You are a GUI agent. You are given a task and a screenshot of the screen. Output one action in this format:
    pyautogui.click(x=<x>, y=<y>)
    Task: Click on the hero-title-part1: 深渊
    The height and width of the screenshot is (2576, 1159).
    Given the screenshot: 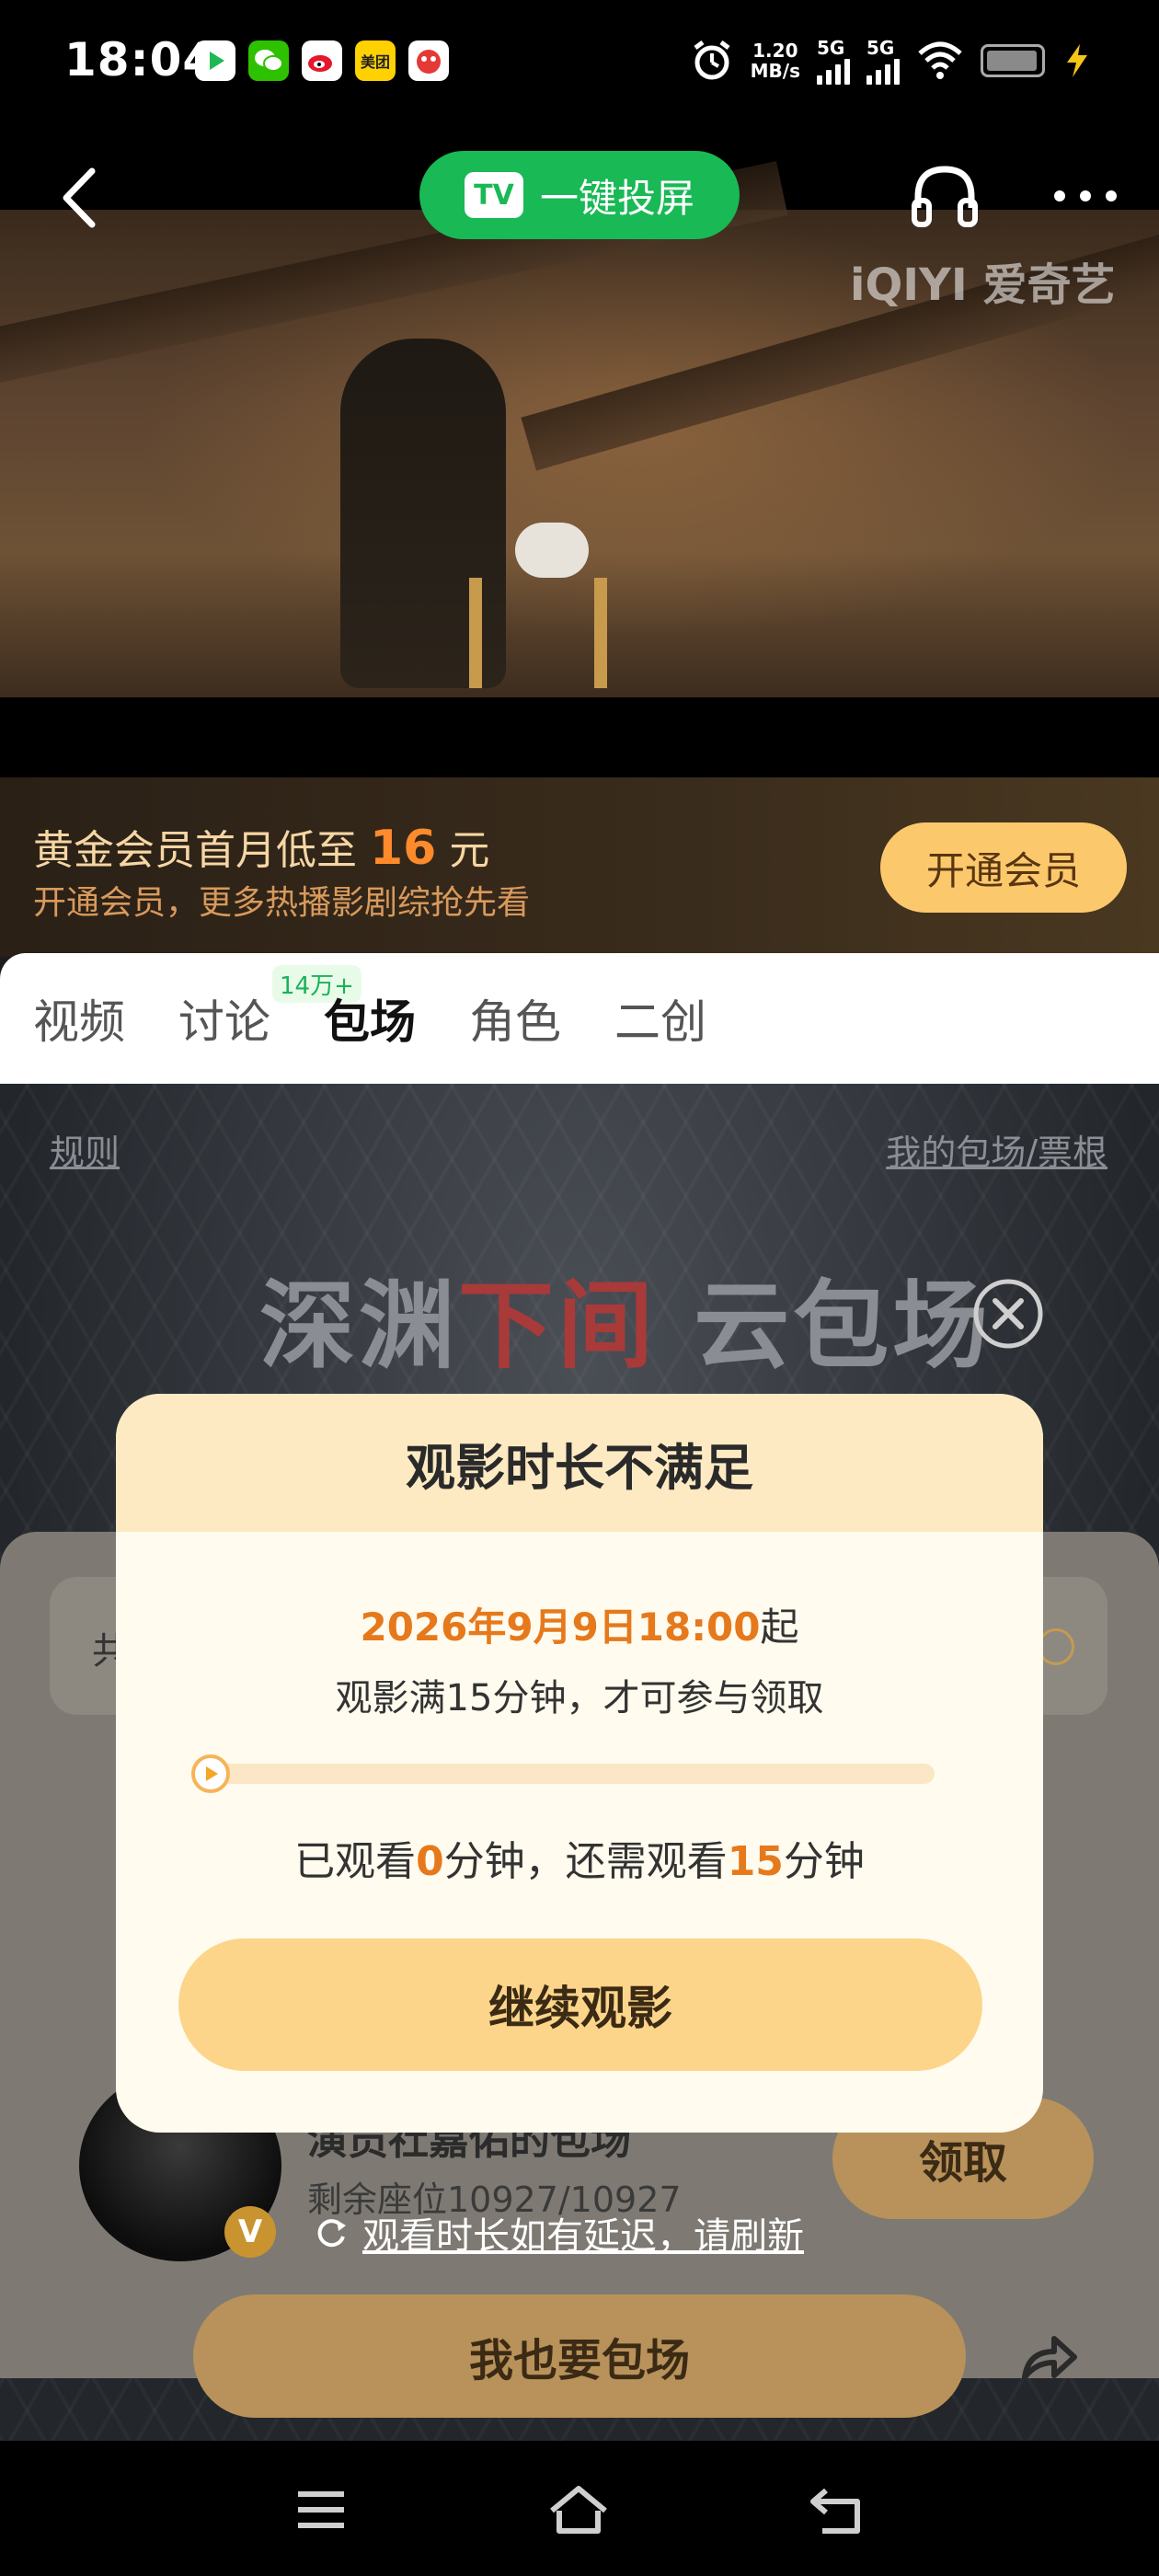 What is the action you would take?
    pyautogui.click(x=359, y=1326)
    